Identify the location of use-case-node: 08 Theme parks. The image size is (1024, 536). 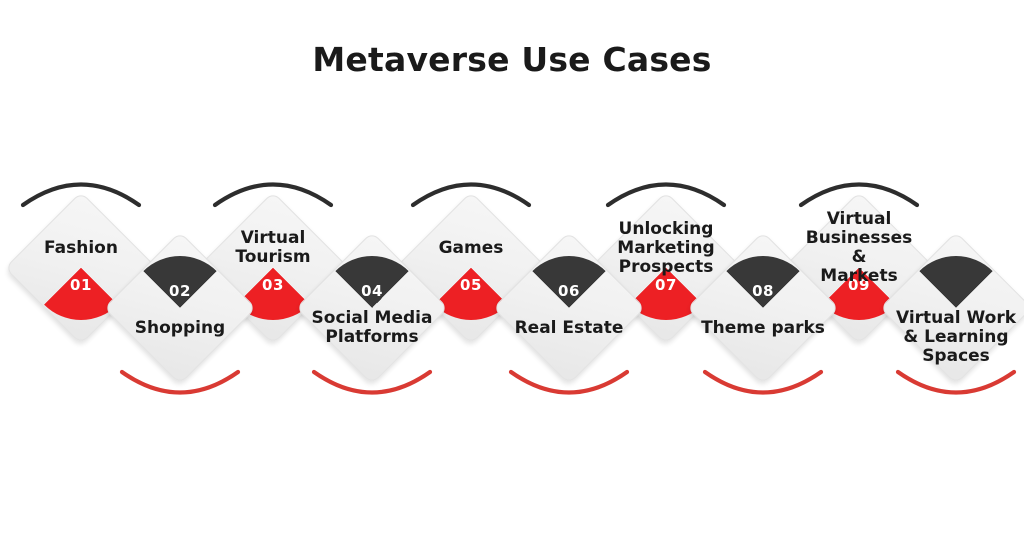
(763, 313).